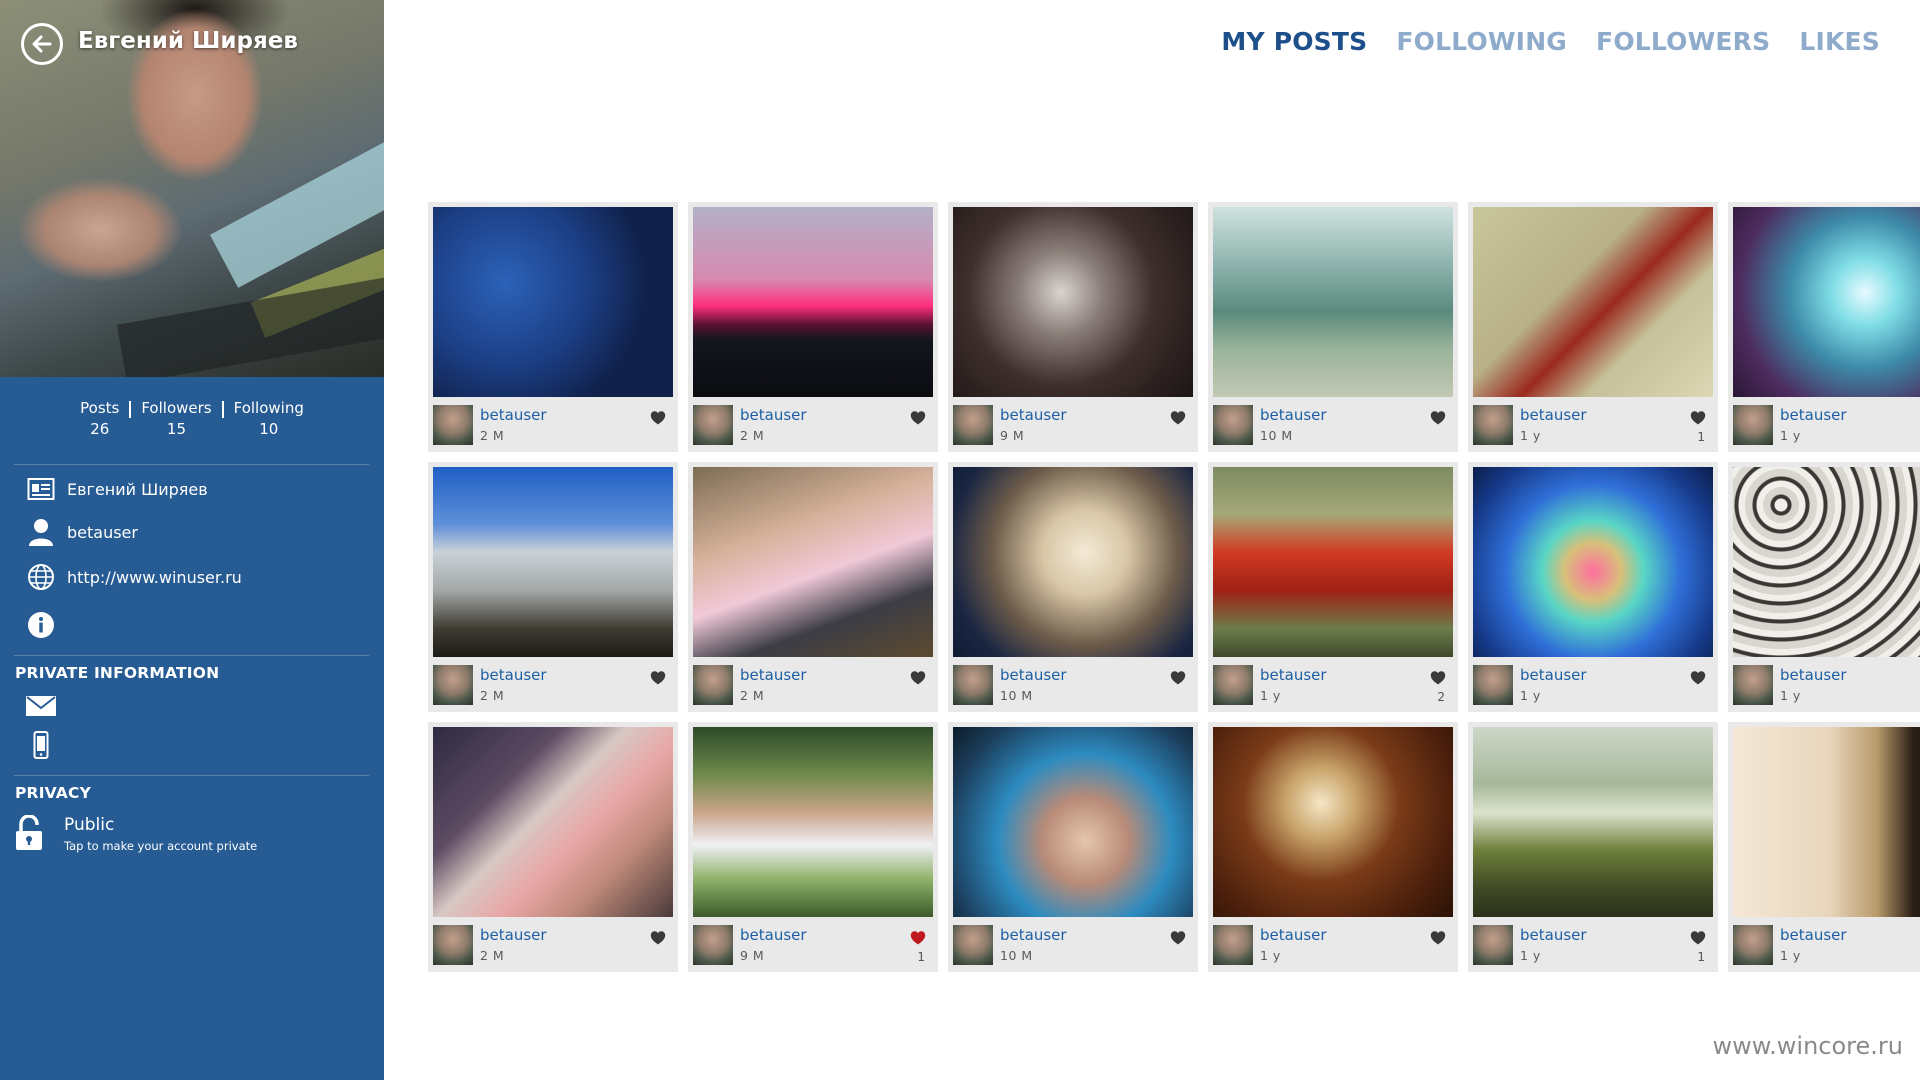 The width and height of the screenshot is (1920, 1080). I want to click on tab-followers: FOLLOWERS, so click(1683, 41).